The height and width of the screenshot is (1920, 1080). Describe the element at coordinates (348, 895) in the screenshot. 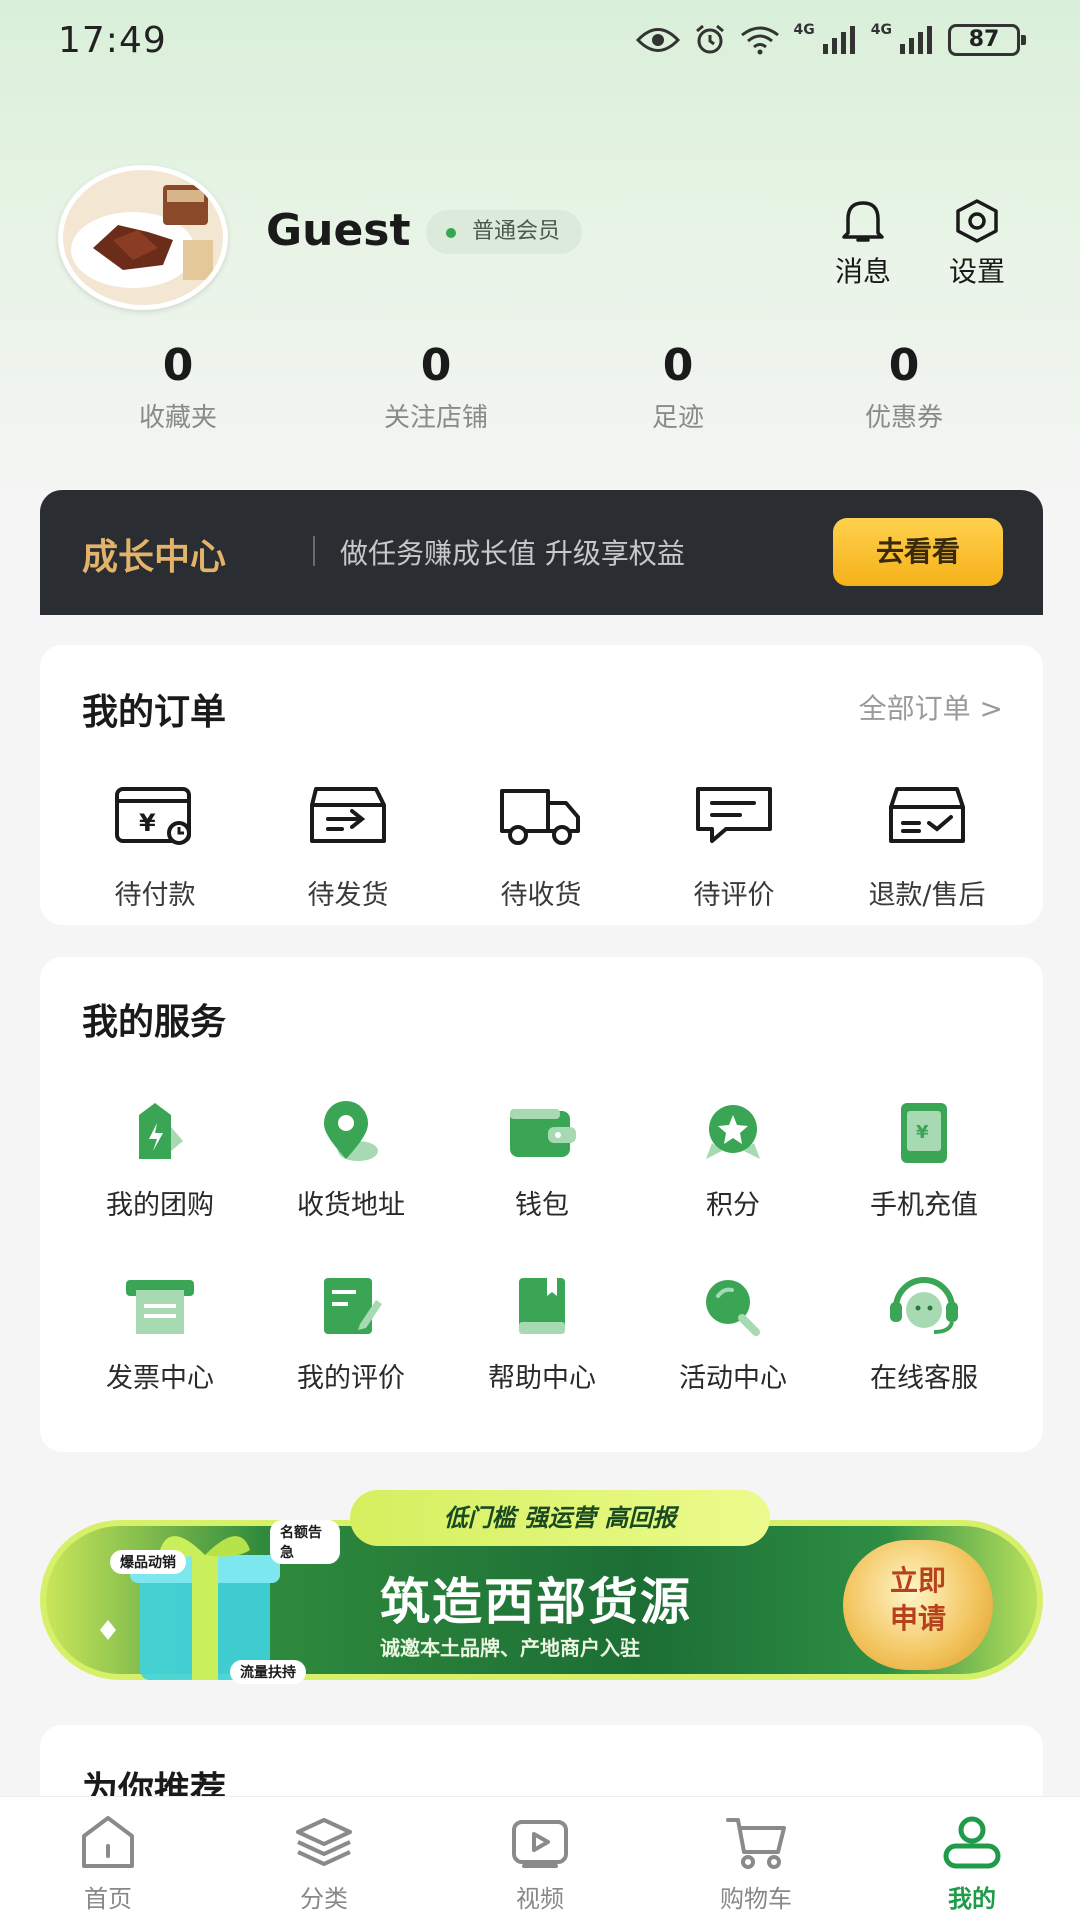

I see `order-label: 待发货` at that location.